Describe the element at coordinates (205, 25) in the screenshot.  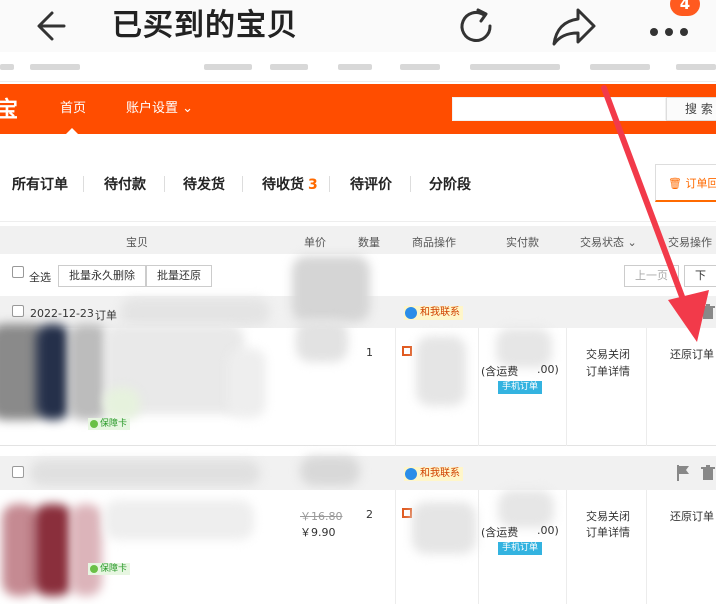
I see `page-title: 已买到的宝贝` at that location.